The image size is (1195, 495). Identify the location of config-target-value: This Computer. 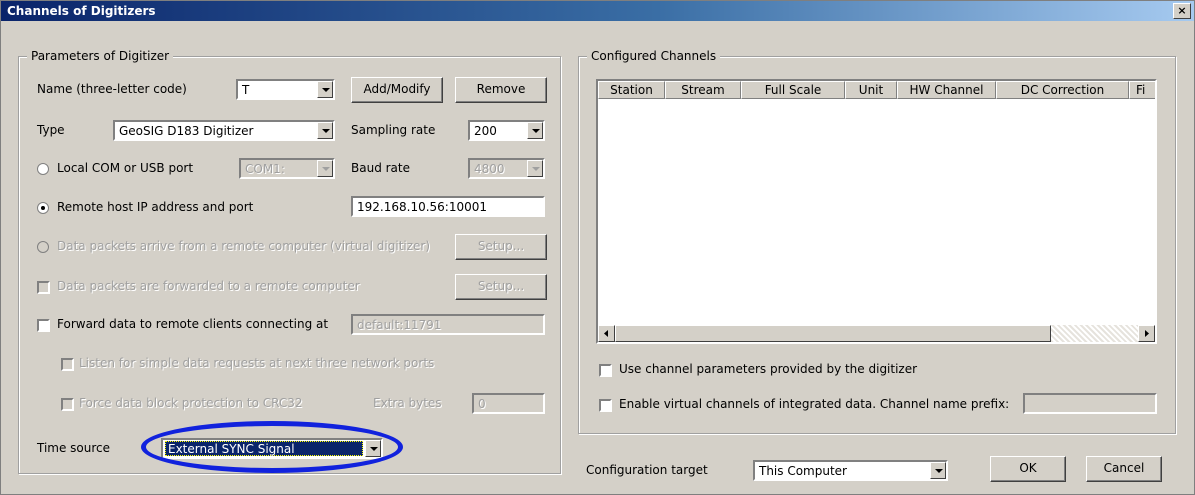
(803, 471).